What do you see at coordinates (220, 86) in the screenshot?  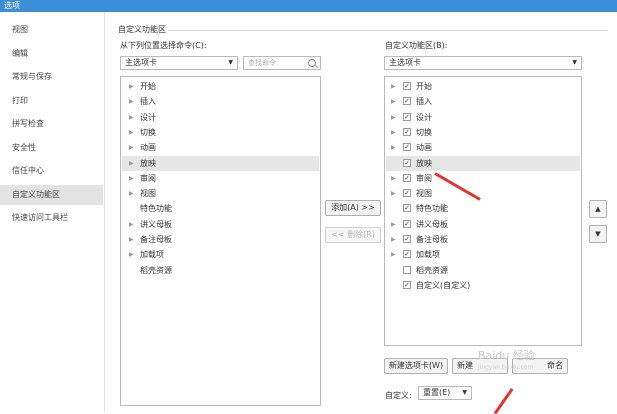 I see `list-item: ▶ 开始` at bounding box center [220, 86].